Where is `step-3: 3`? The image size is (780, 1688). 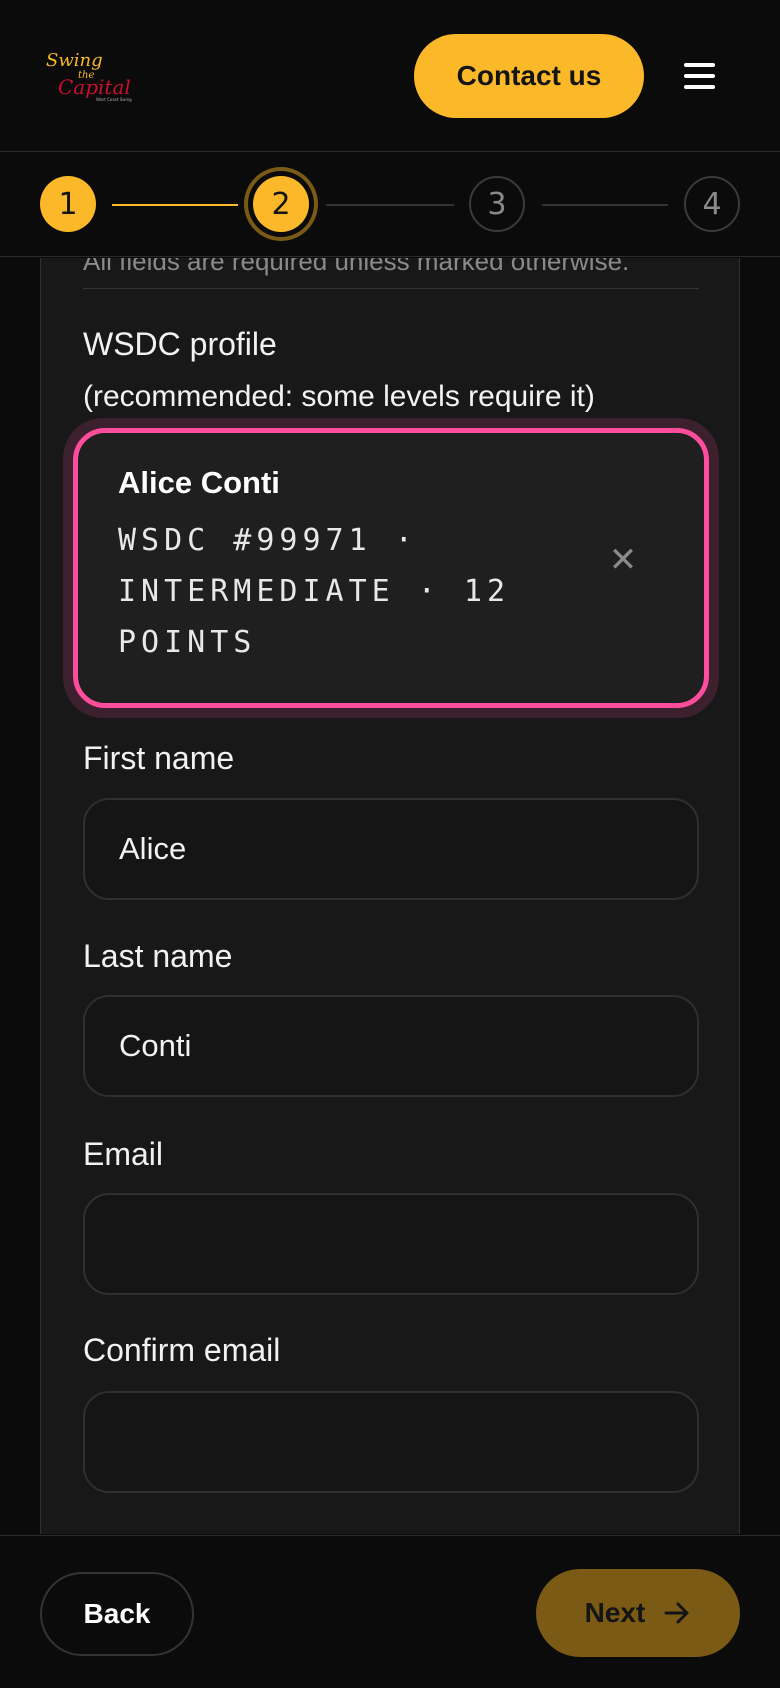 step-3: 3 is located at coordinates (497, 204).